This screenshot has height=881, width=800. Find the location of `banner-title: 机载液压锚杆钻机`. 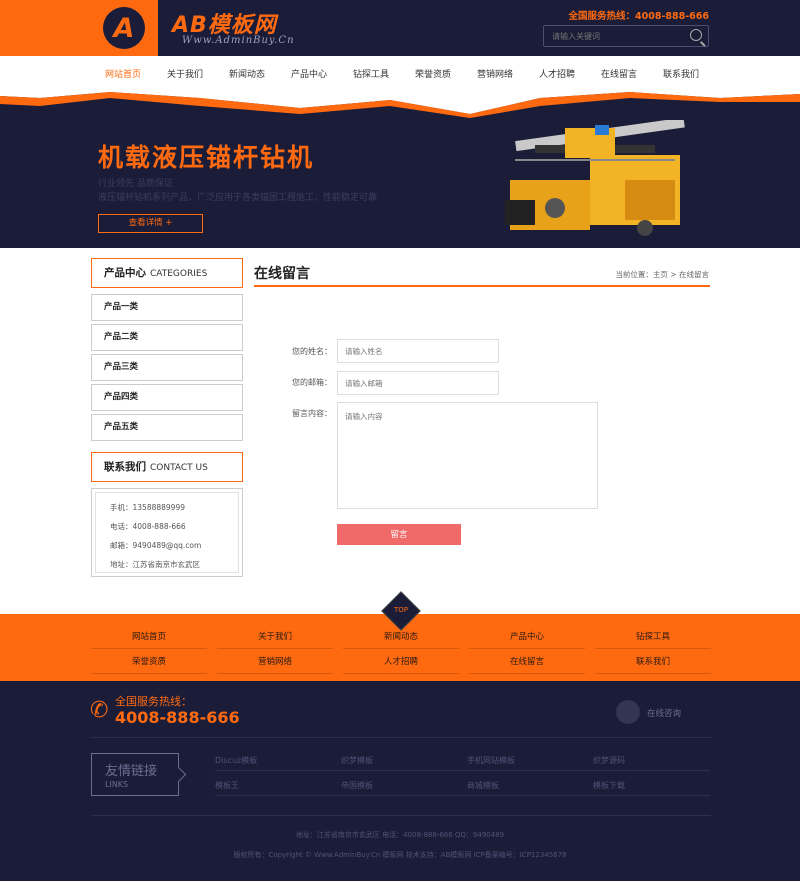

banner-title: 机载液压锚杆钻机 is located at coordinates (206, 157).